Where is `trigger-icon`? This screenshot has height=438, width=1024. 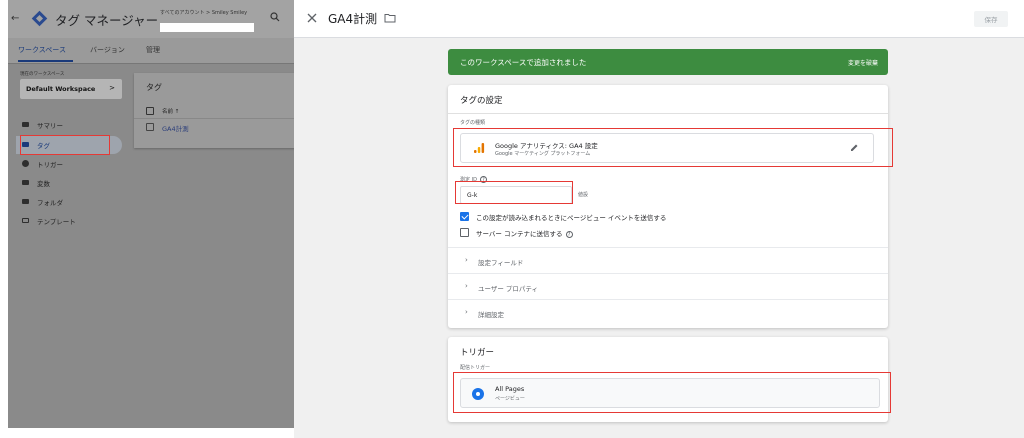 trigger-icon is located at coordinates (25, 163).